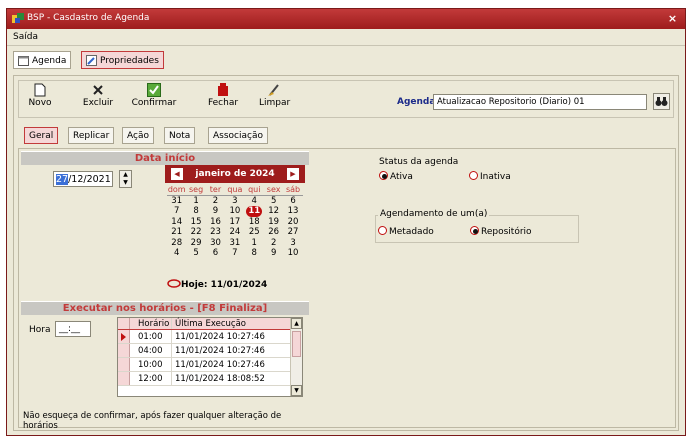 This screenshot has width=693, height=444. Describe the element at coordinates (274, 100) in the screenshot. I see `limpar-button: Limpar` at that location.